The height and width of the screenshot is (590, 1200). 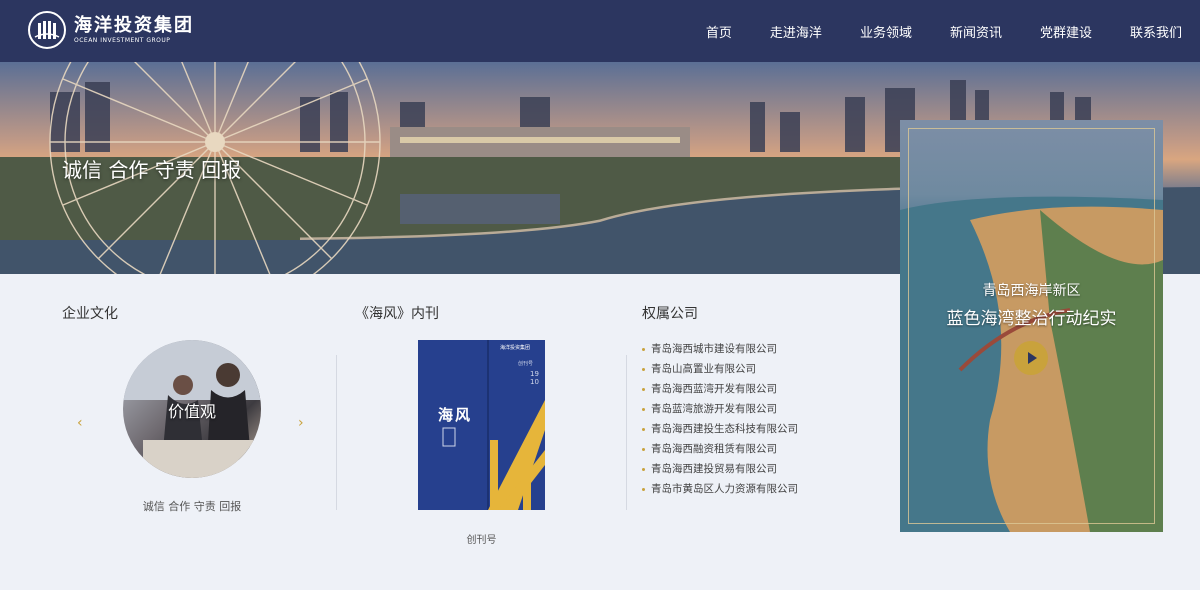 What do you see at coordinates (515, 348) in the screenshot?
I see `magazine-cover-logo: 海洋投资集团` at bounding box center [515, 348].